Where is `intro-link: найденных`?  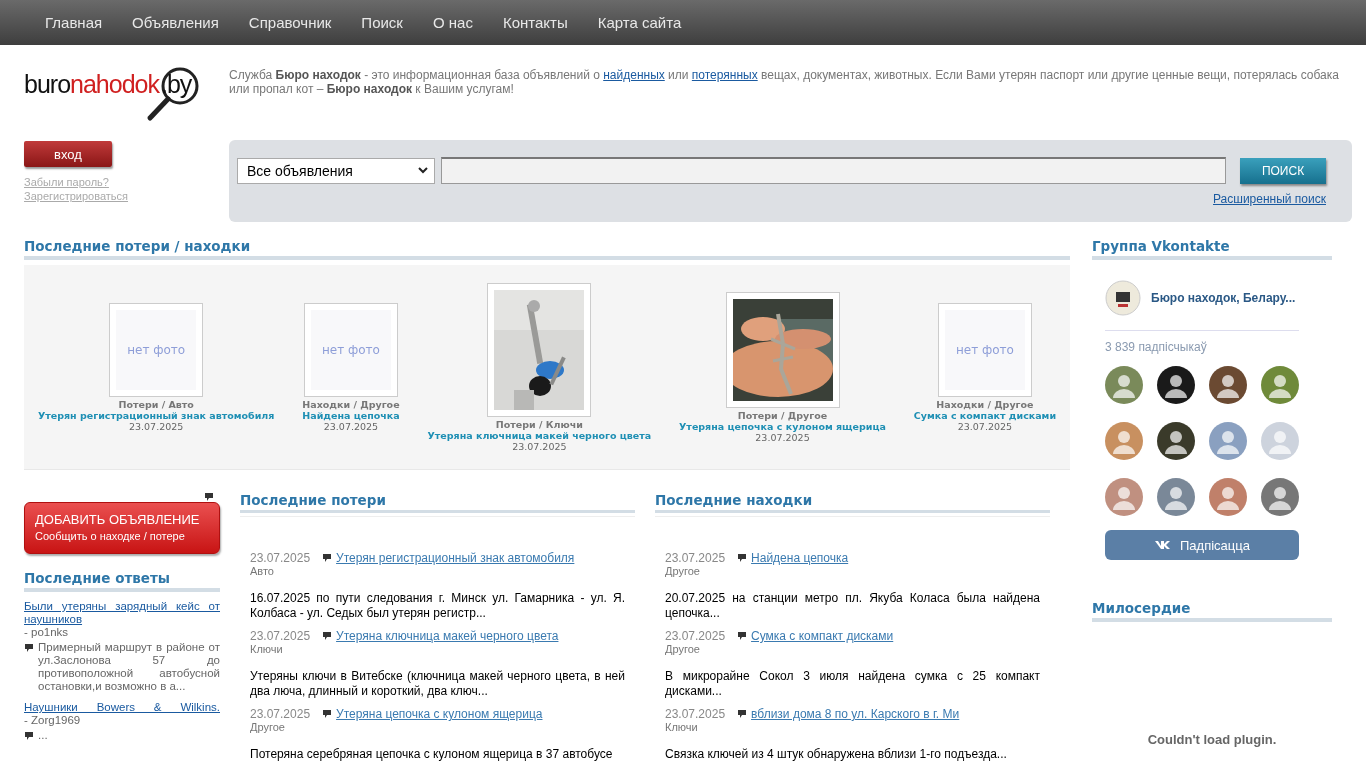
intro-link: найденных is located at coordinates (634, 75).